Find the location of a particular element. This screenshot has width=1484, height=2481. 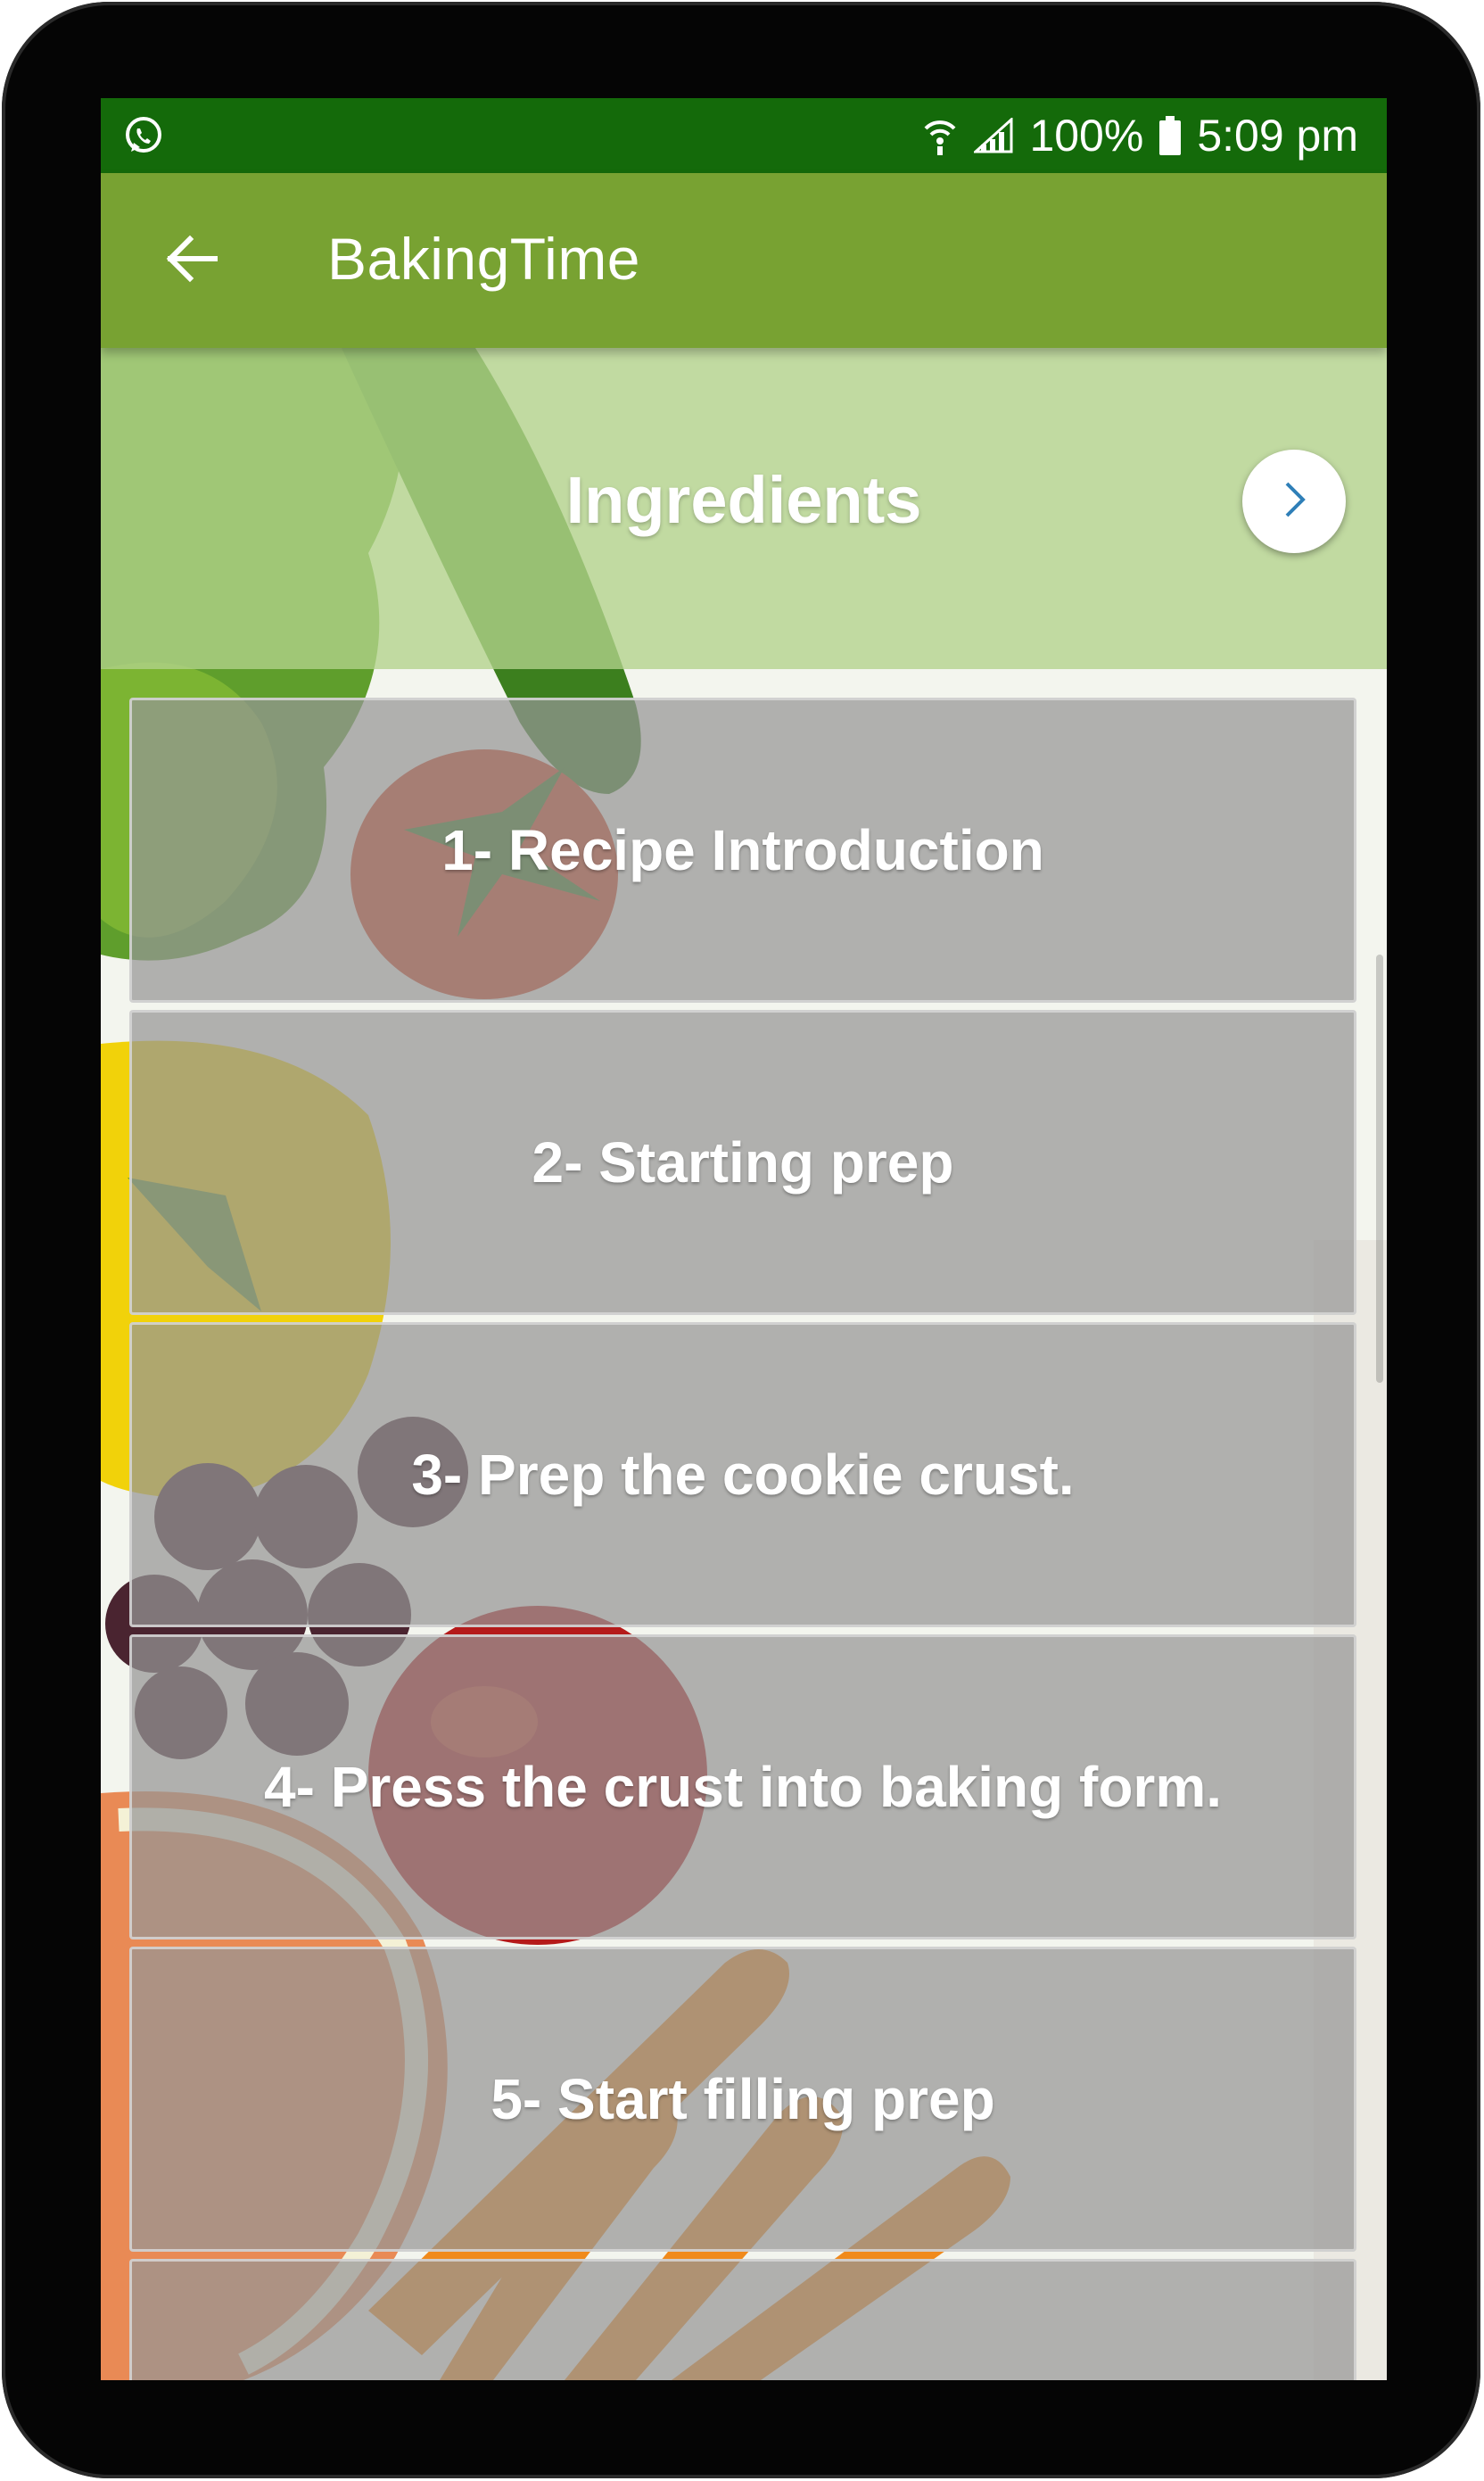

status-time: 5:09 pm is located at coordinates (1277, 136).